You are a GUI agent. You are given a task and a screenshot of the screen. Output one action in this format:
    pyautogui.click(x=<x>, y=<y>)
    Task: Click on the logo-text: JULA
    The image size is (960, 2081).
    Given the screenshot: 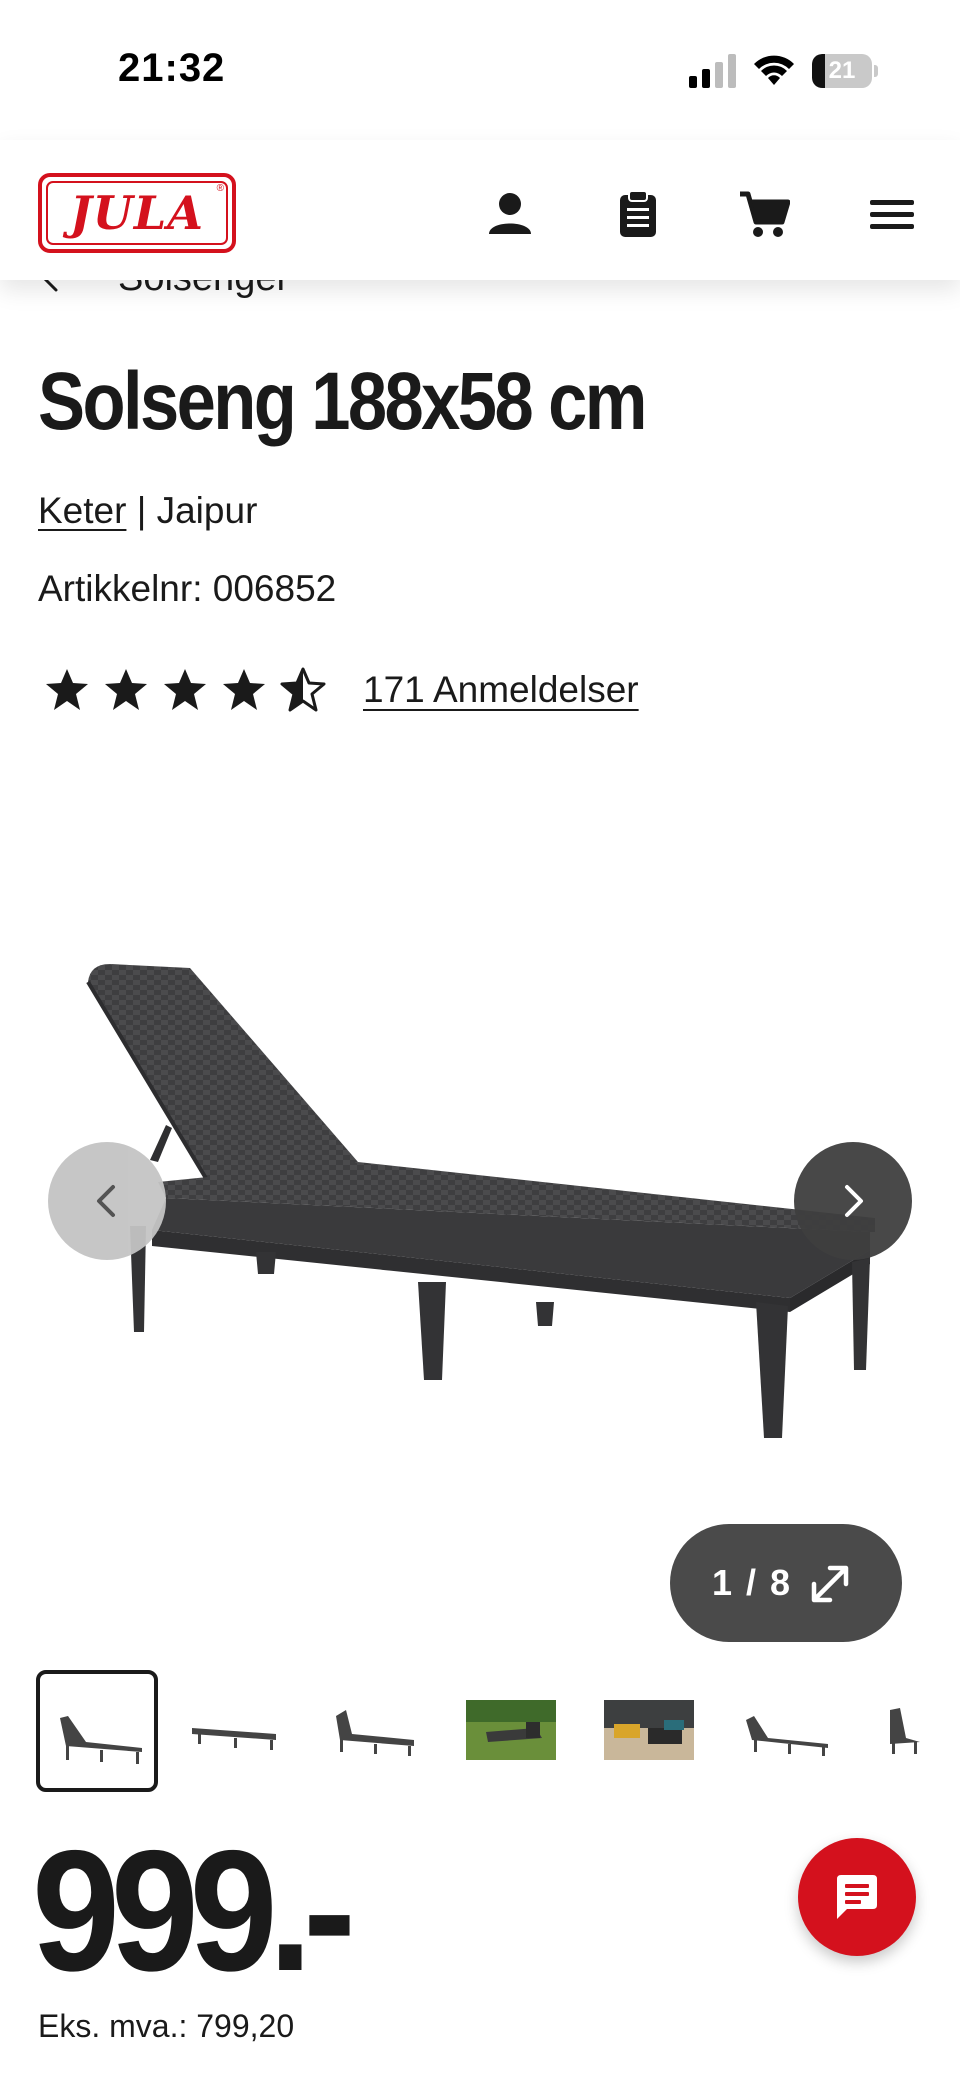 What is the action you would take?
    pyautogui.click(x=137, y=213)
    